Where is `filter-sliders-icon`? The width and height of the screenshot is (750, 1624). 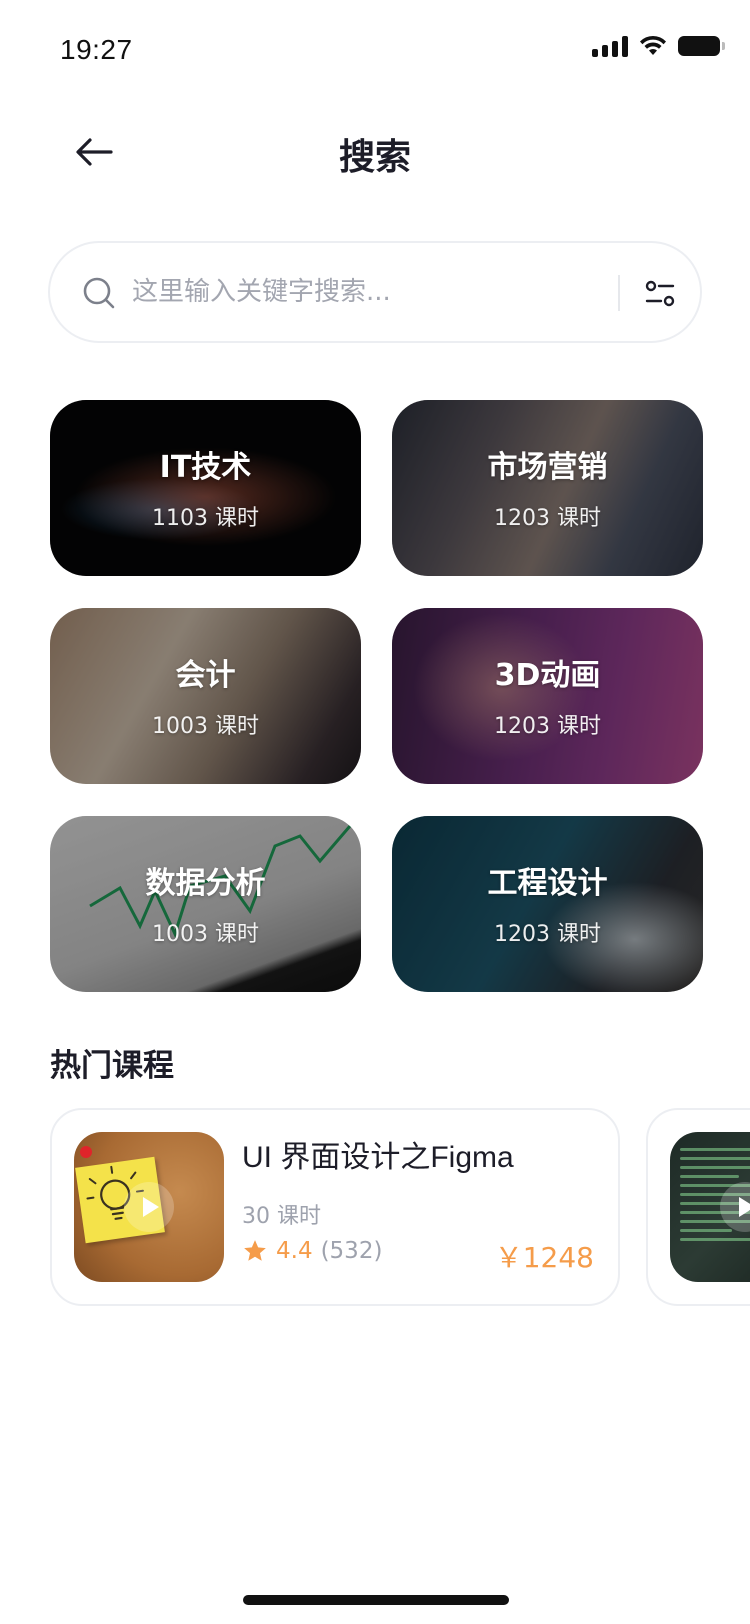
filter-sliders-icon is located at coordinates (660, 293).